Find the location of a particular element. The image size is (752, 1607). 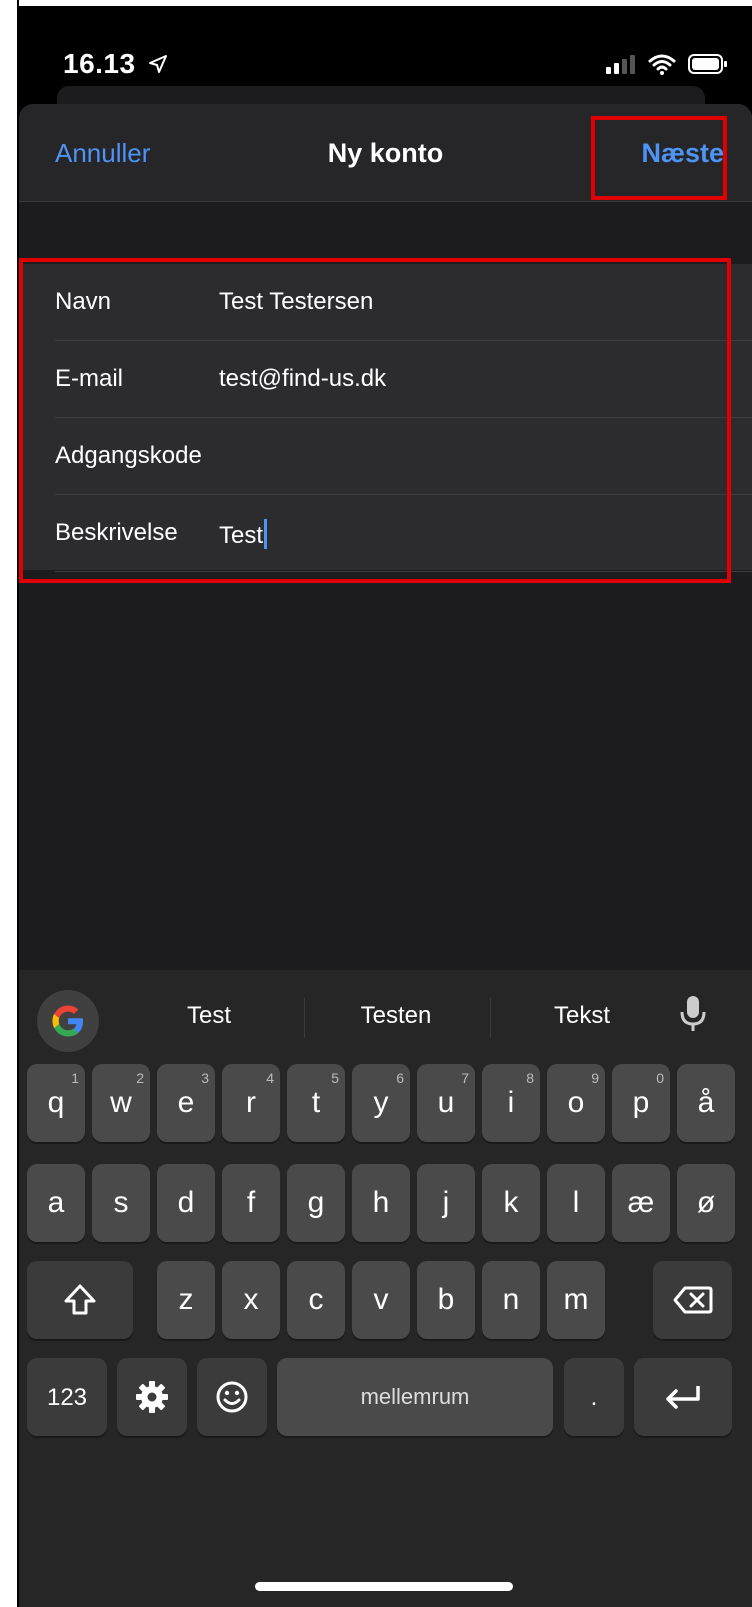

key-ø: ø is located at coordinates (706, 1203).